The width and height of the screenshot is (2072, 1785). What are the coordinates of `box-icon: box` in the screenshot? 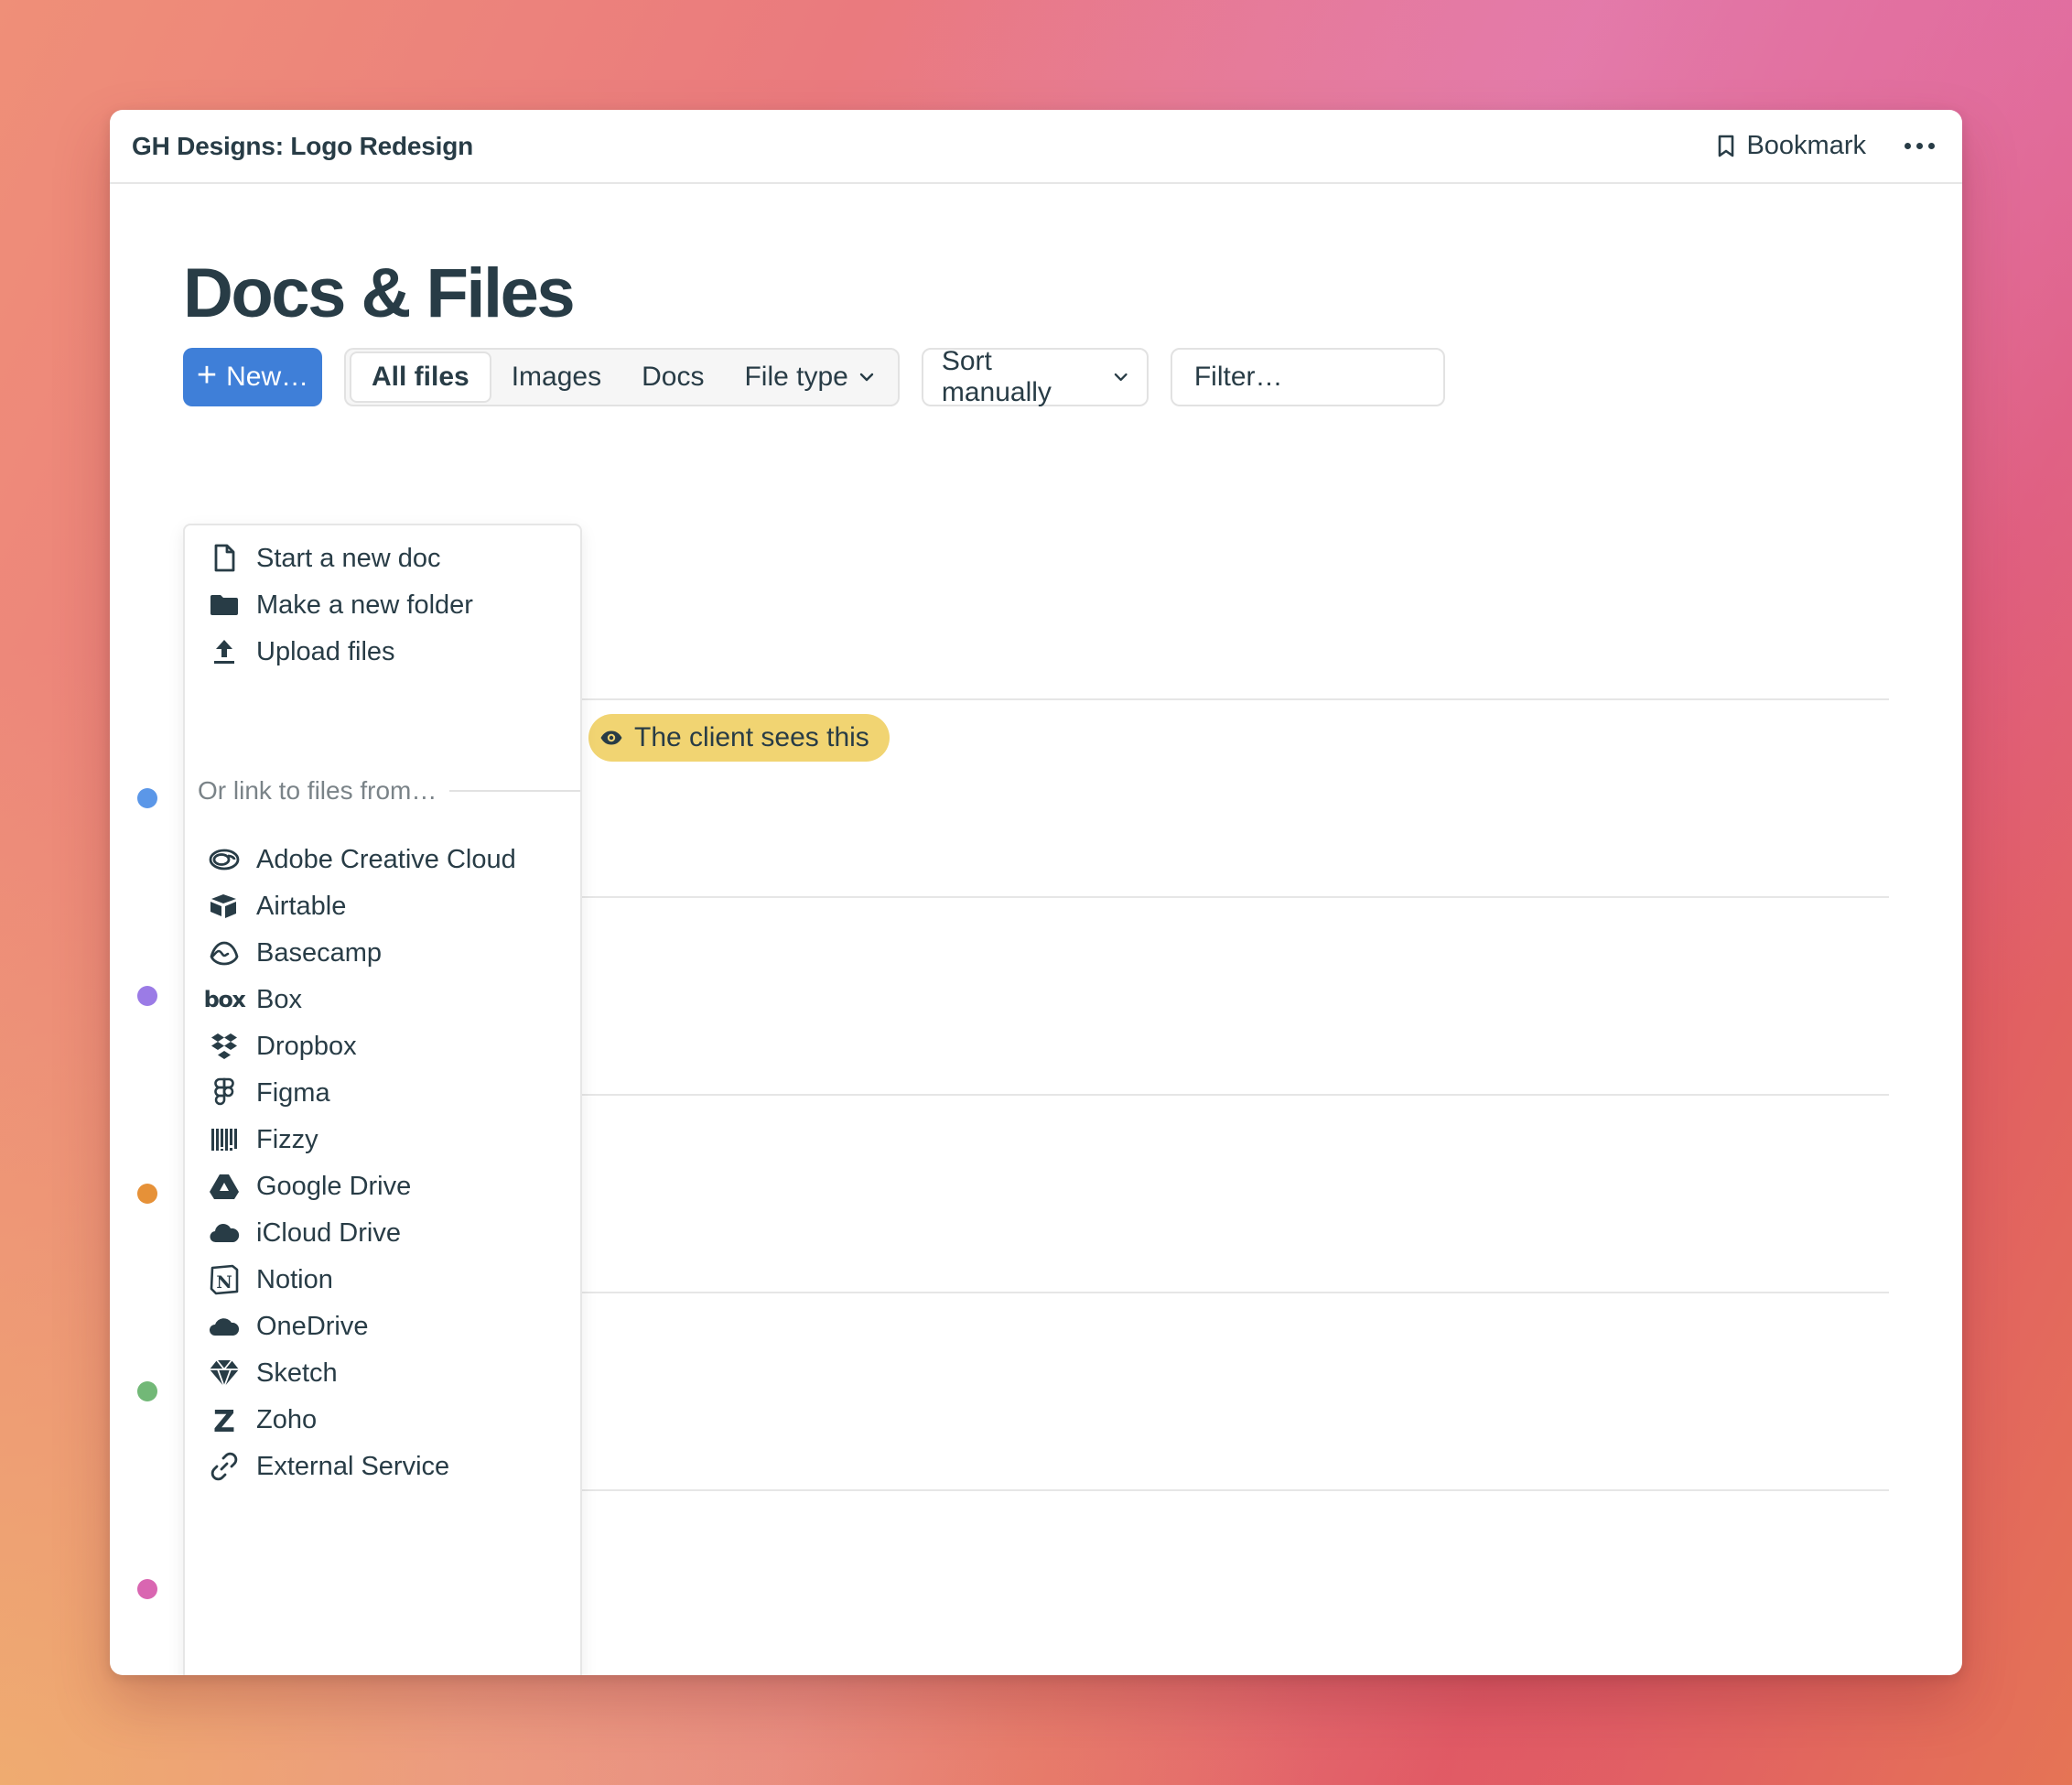 It's located at (224, 999).